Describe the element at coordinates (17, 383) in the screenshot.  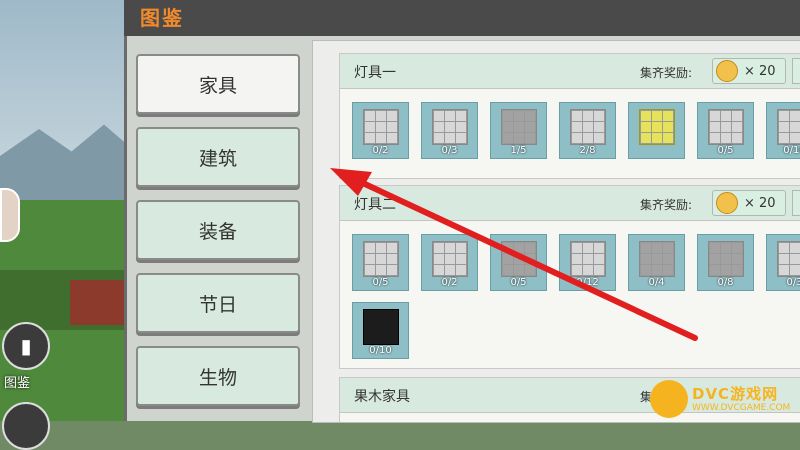
I see `encyclopedia-side-label: 图鉴` at that location.